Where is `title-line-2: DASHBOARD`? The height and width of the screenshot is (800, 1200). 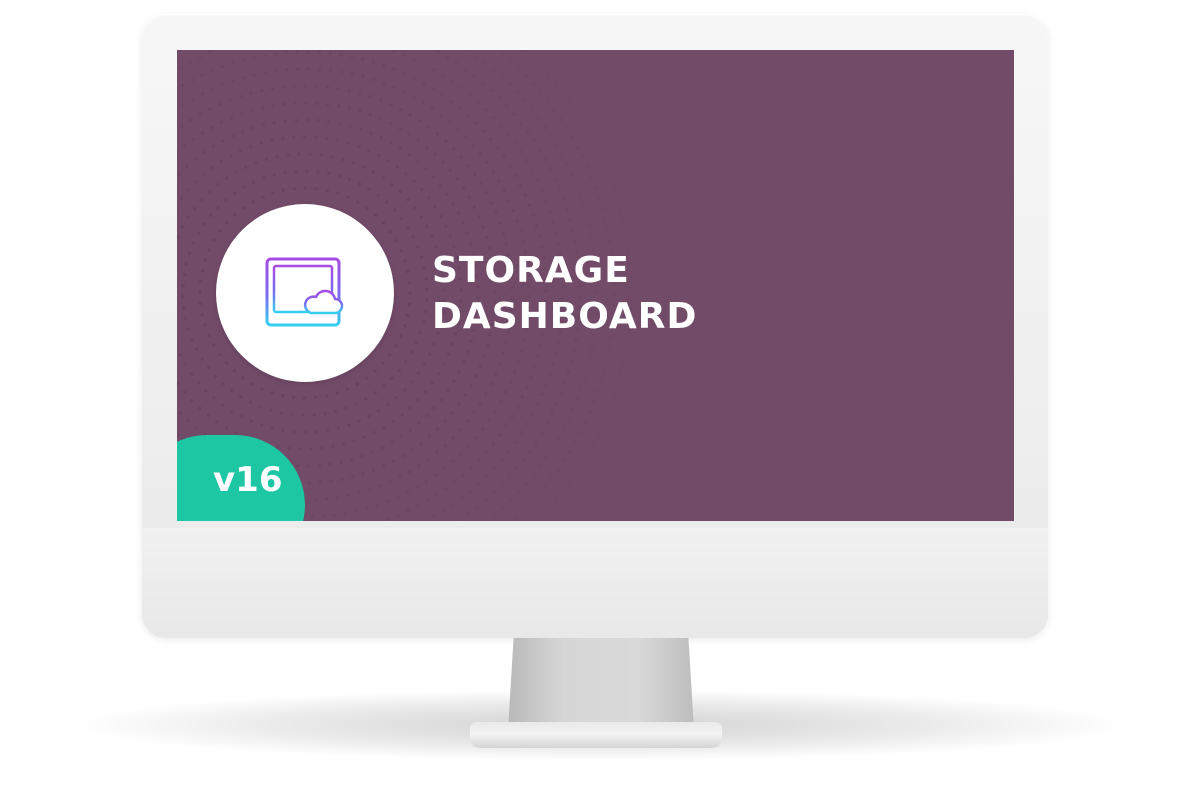 title-line-2: DASHBOARD is located at coordinates (565, 316).